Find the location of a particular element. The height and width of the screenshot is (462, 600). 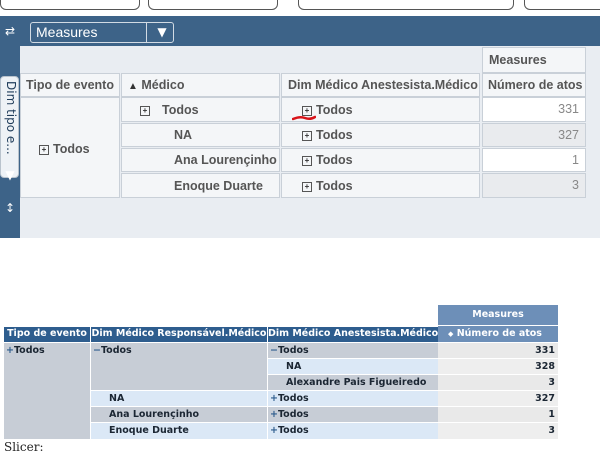

resp-cell-todos: −Todos is located at coordinates (179, 366).